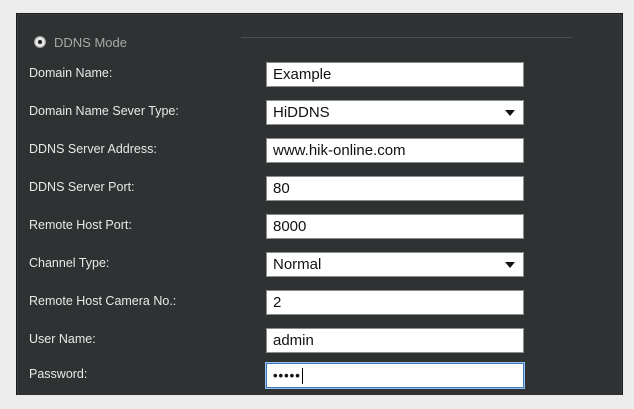 The height and width of the screenshot is (409, 634). Describe the element at coordinates (395, 112) in the screenshot. I see `server-type-select: HiDDNS` at that location.